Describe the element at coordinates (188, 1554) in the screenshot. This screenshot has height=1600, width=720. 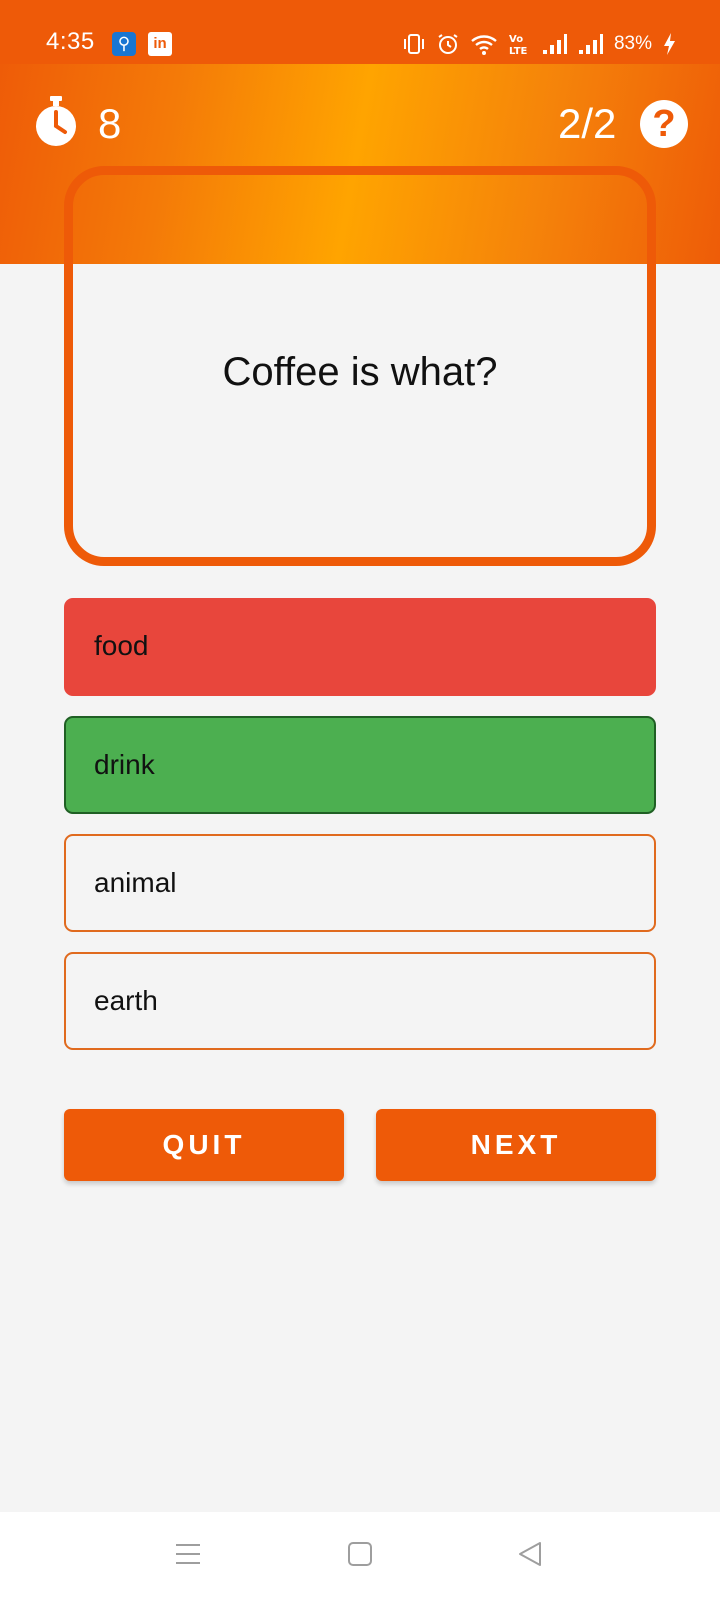
I see `menu-icon` at that location.